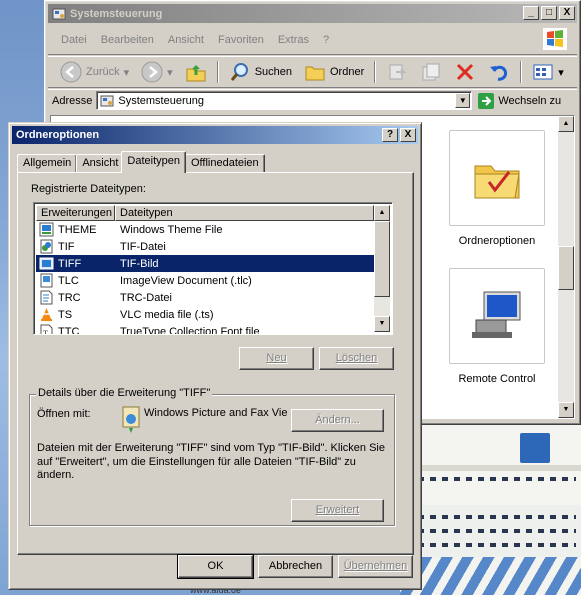  I want to click on menu-favorites: Favoriten, so click(241, 40).